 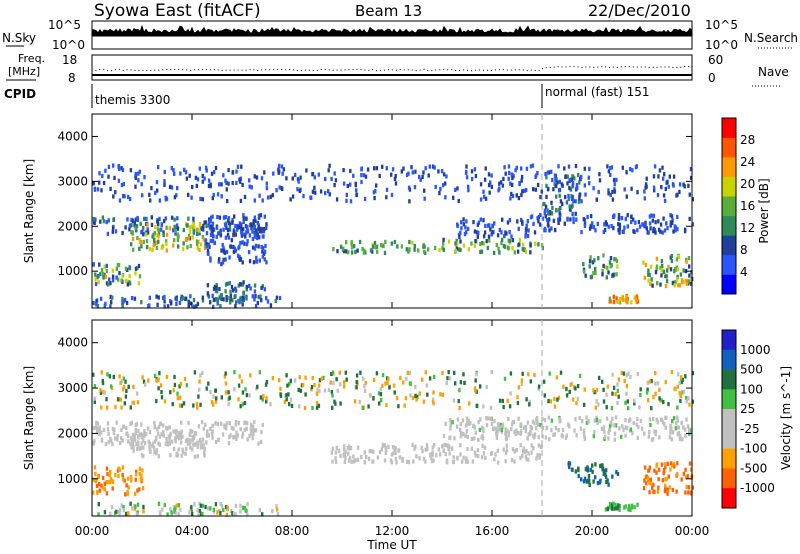 I want to click on sky-label: N.Sky, so click(x=19, y=38).